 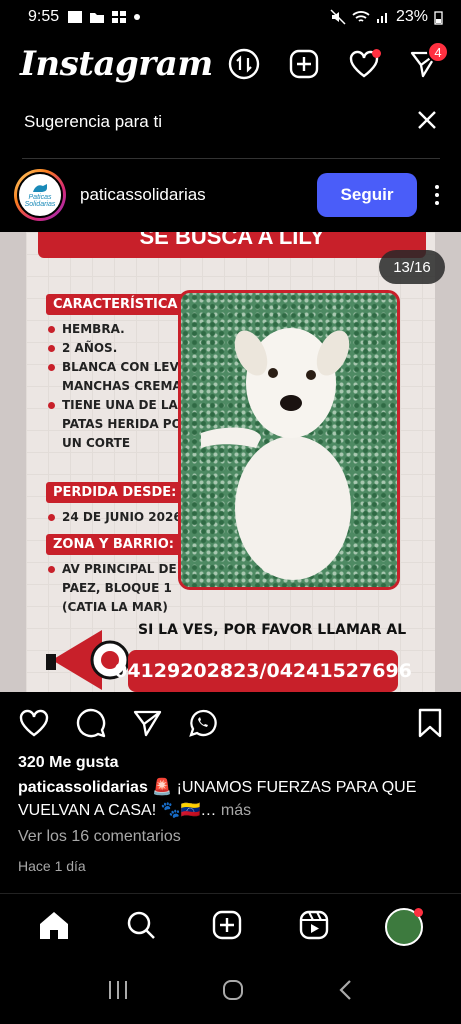 I want to click on poster-section-zone: ZONA Y BARRIO:, so click(x=113, y=544).